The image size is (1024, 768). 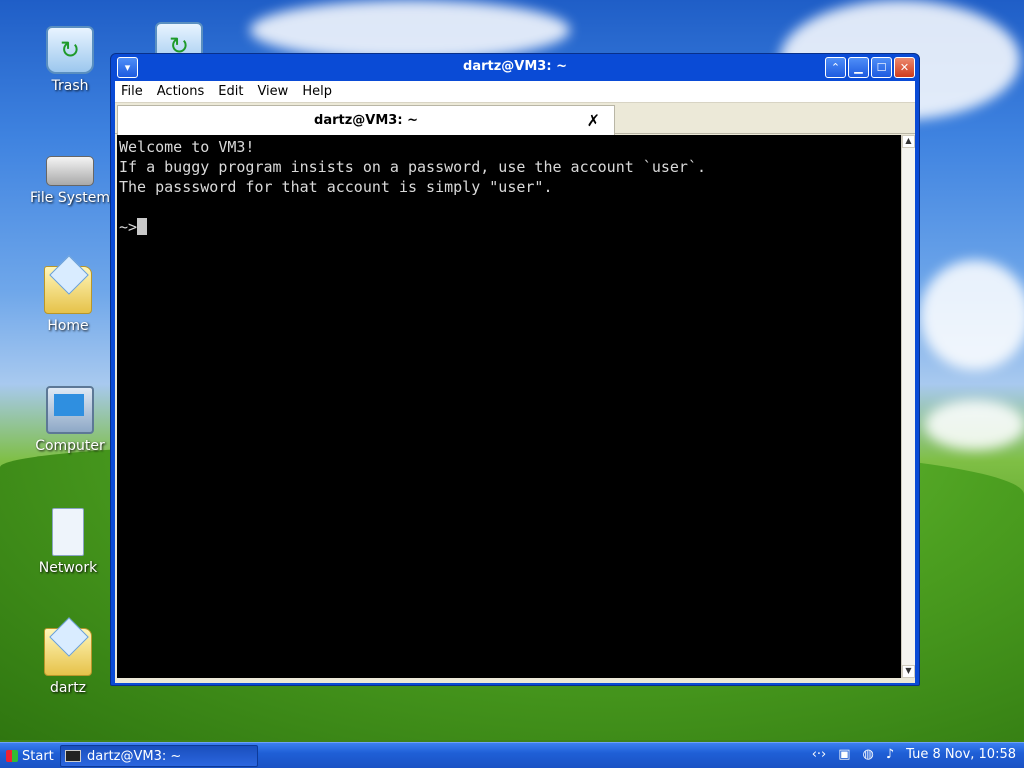 What do you see at coordinates (904, 67) in the screenshot?
I see `close-button: ✕` at bounding box center [904, 67].